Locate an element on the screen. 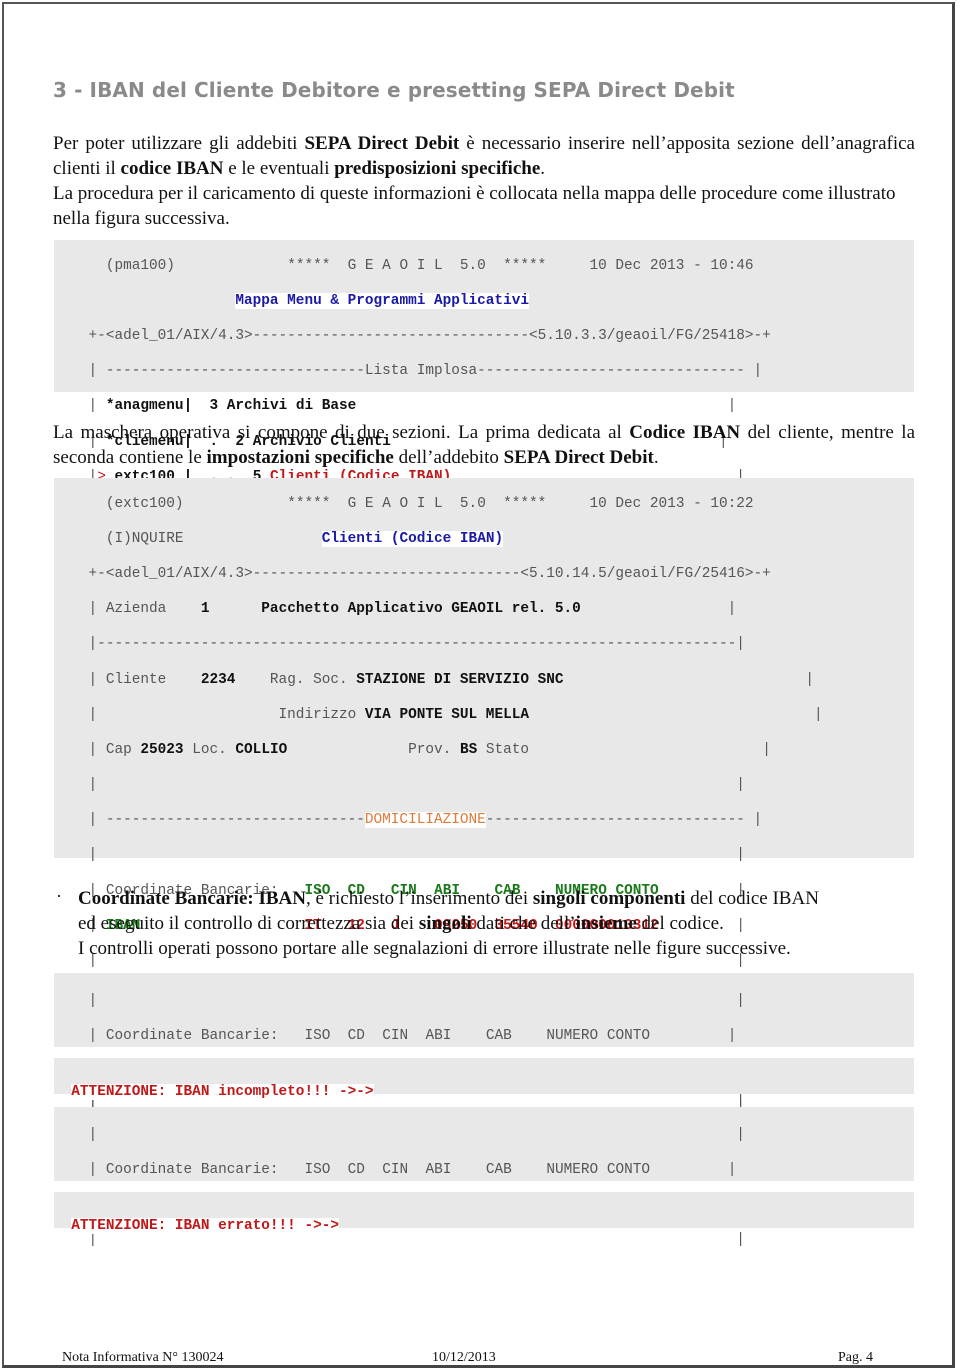 Image resolution: width=960 pixels, height=1372 pixels. screen-title: Mappa Menu & Programmi Applicativi is located at coordinates (382, 300).